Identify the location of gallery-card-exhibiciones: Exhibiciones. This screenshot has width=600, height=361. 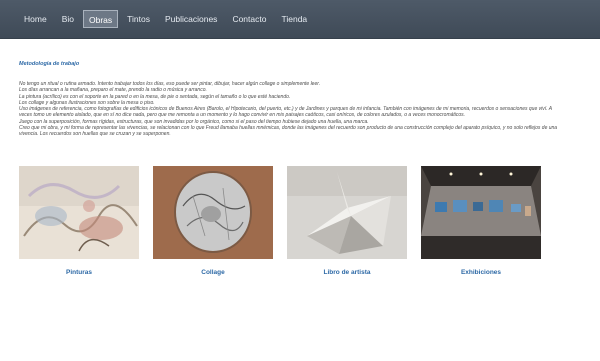
(481, 221).